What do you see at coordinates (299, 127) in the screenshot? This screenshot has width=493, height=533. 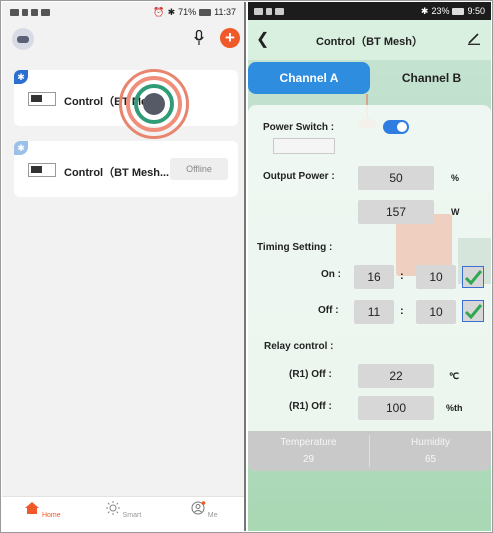 I see `power-switch-label: Power Switch :` at bounding box center [299, 127].